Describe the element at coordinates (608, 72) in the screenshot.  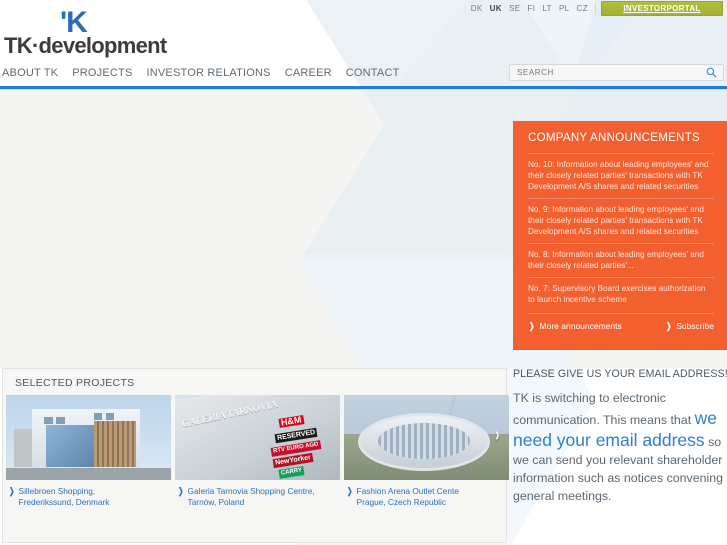
I see `search-input` at that location.